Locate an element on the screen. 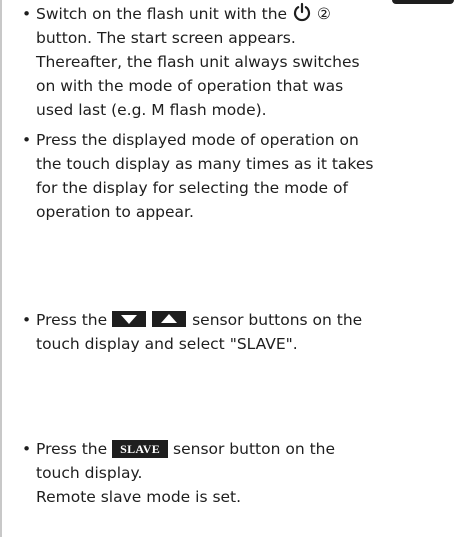 The image size is (454, 537). instruction-line: operation to appear. is located at coordinates (115, 212).